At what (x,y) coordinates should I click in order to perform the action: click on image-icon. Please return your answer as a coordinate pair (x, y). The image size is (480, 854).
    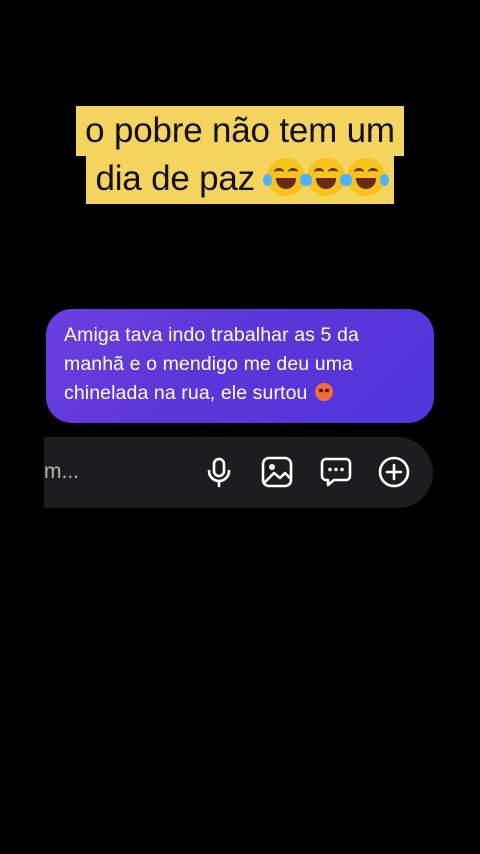
    Looking at the image, I should click on (277, 472).